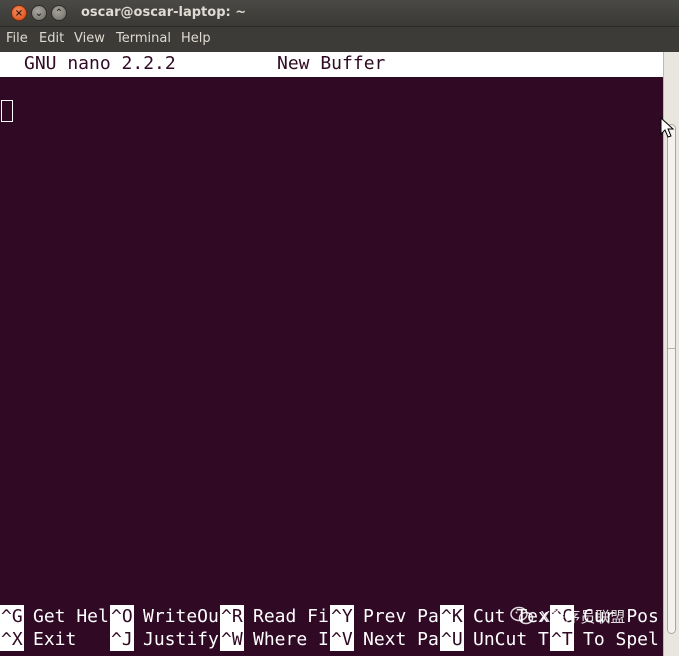 The image size is (679, 656). Describe the element at coordinates (122, 616) in the screenshot. I see `shortcut-key: ^O` at that location.